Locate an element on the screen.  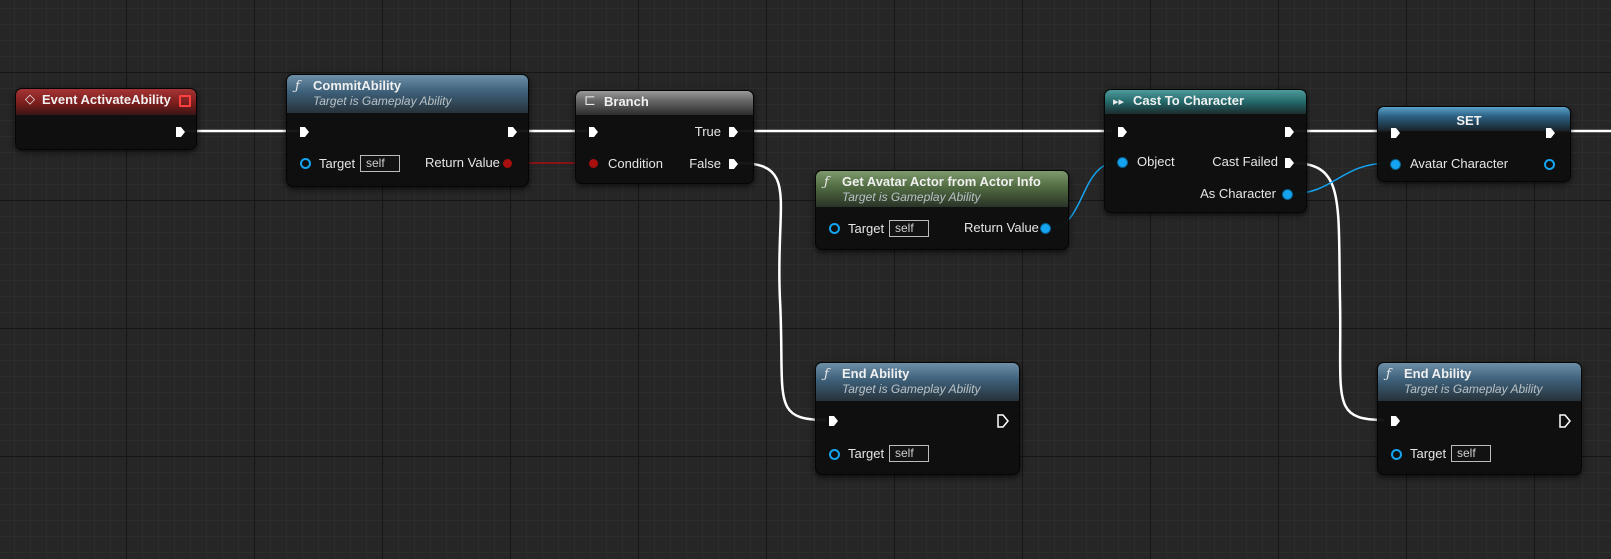
object-pin is located at coordinates (1122, 162).